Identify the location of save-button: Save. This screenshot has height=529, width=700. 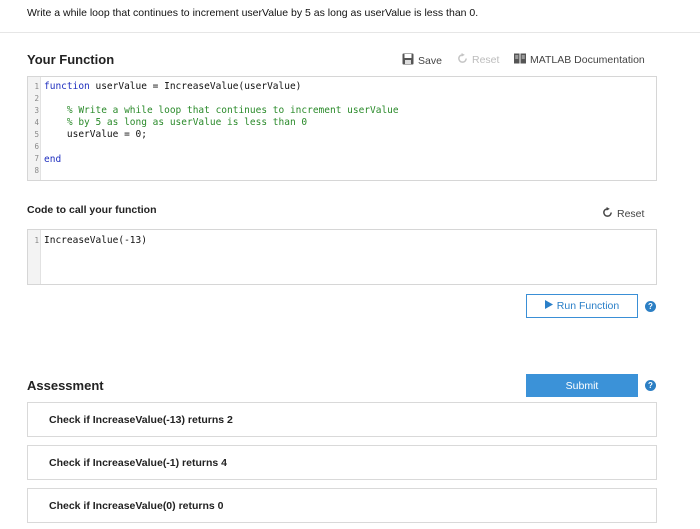
(422, 60).